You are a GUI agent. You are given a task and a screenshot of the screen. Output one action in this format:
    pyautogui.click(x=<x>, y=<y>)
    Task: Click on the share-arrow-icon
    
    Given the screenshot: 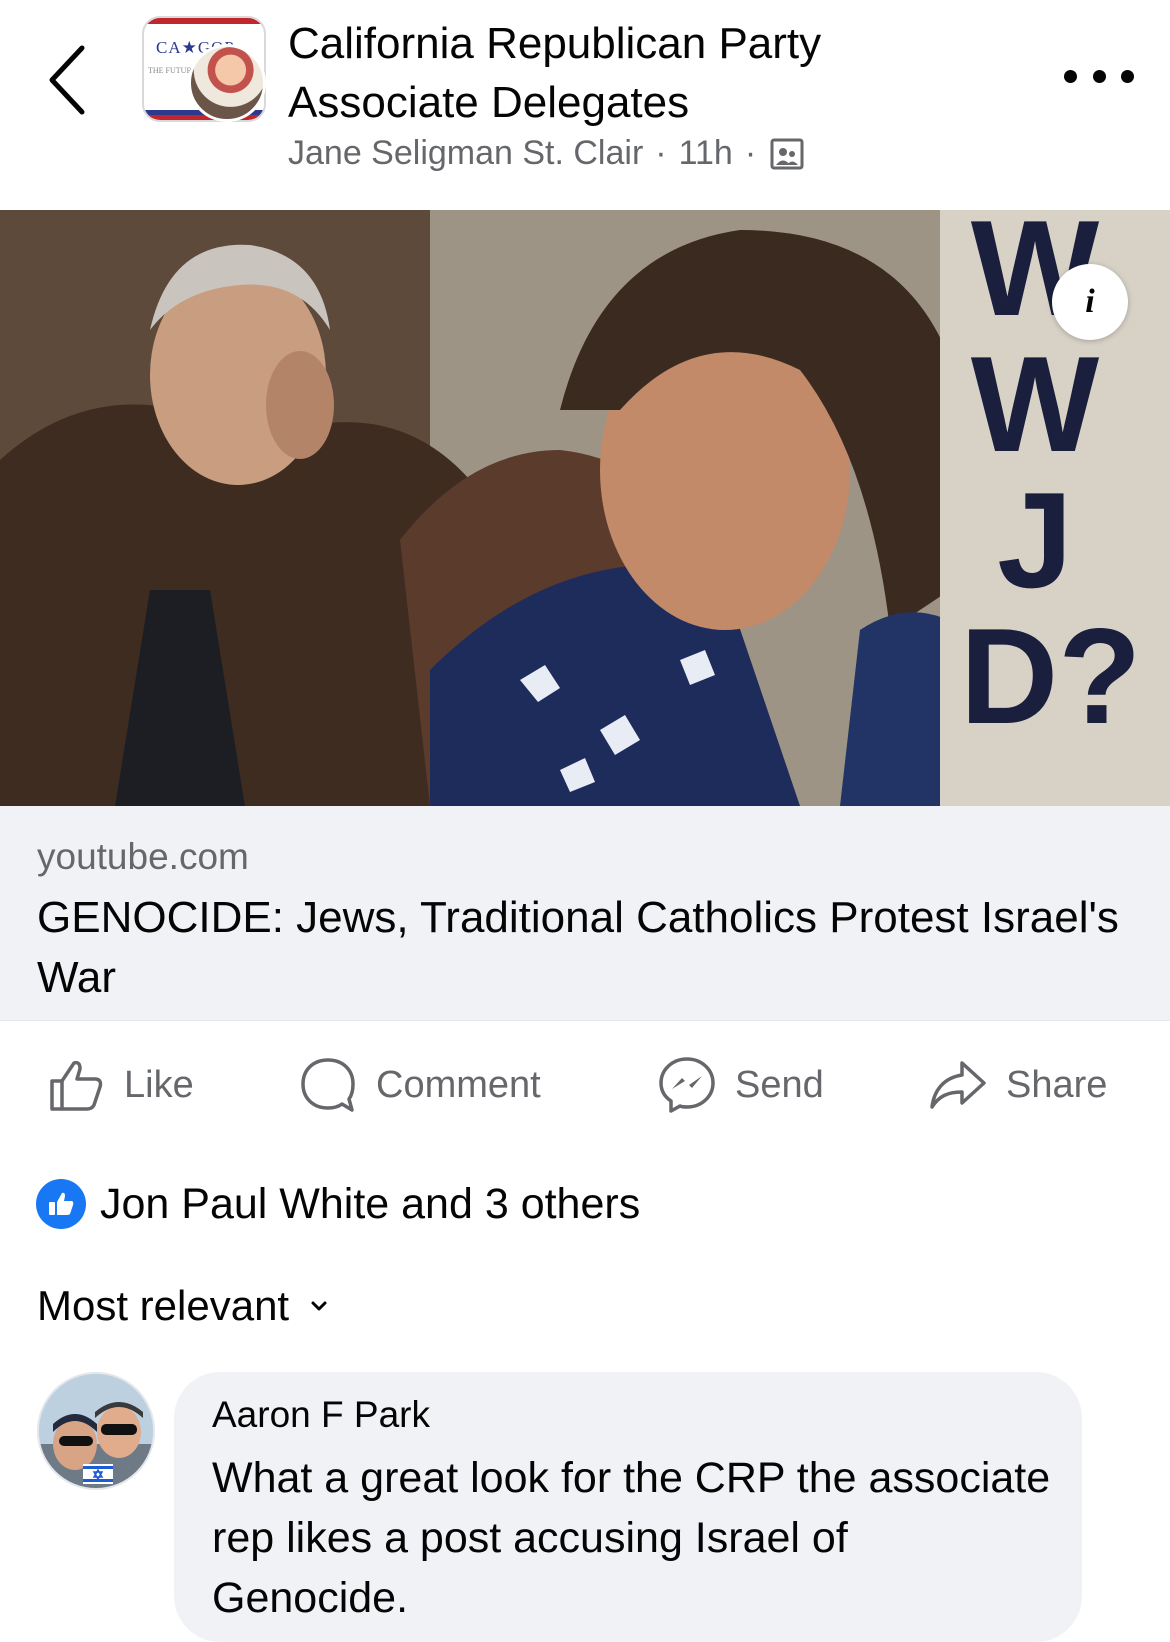 What is the action you would take?
    pyautogui.click(x=958, y=1085)
    